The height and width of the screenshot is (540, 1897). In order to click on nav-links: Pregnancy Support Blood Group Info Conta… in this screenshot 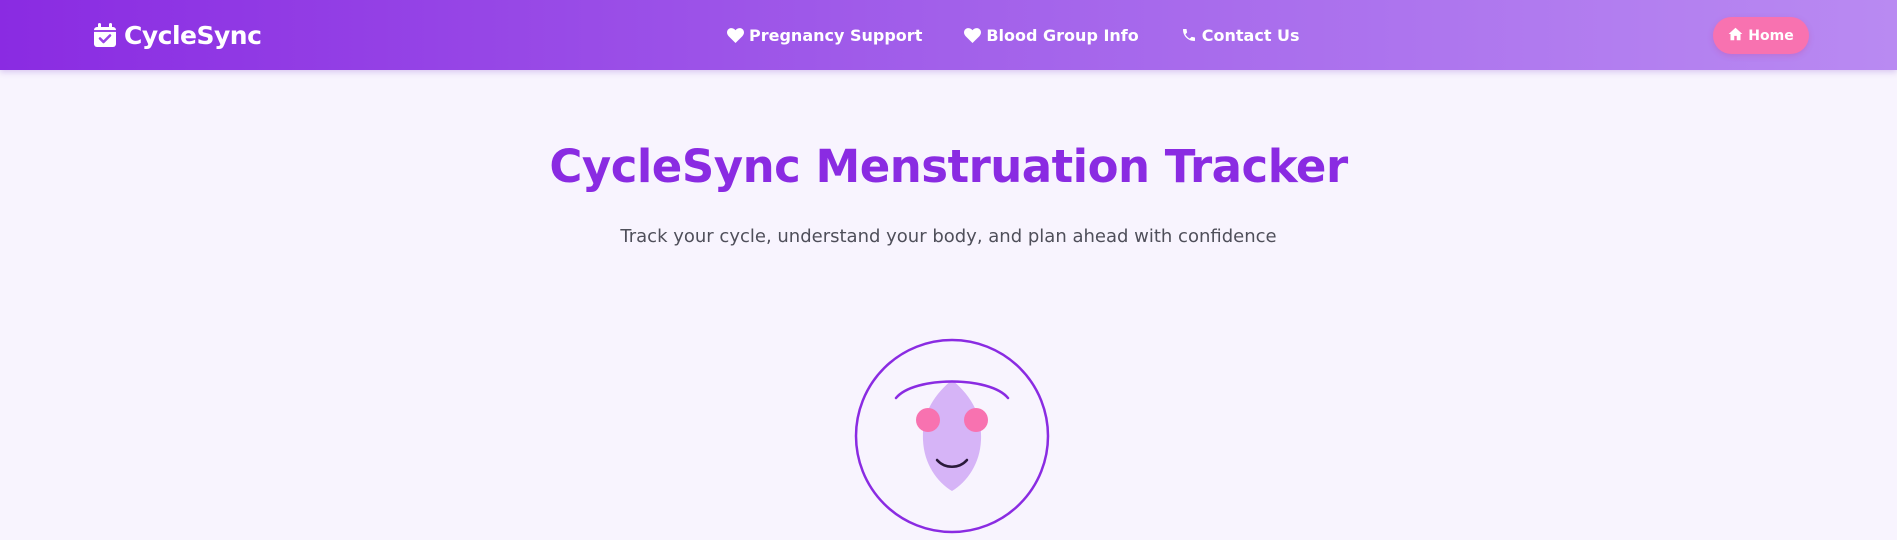, I will do `click(1034, 35)`.